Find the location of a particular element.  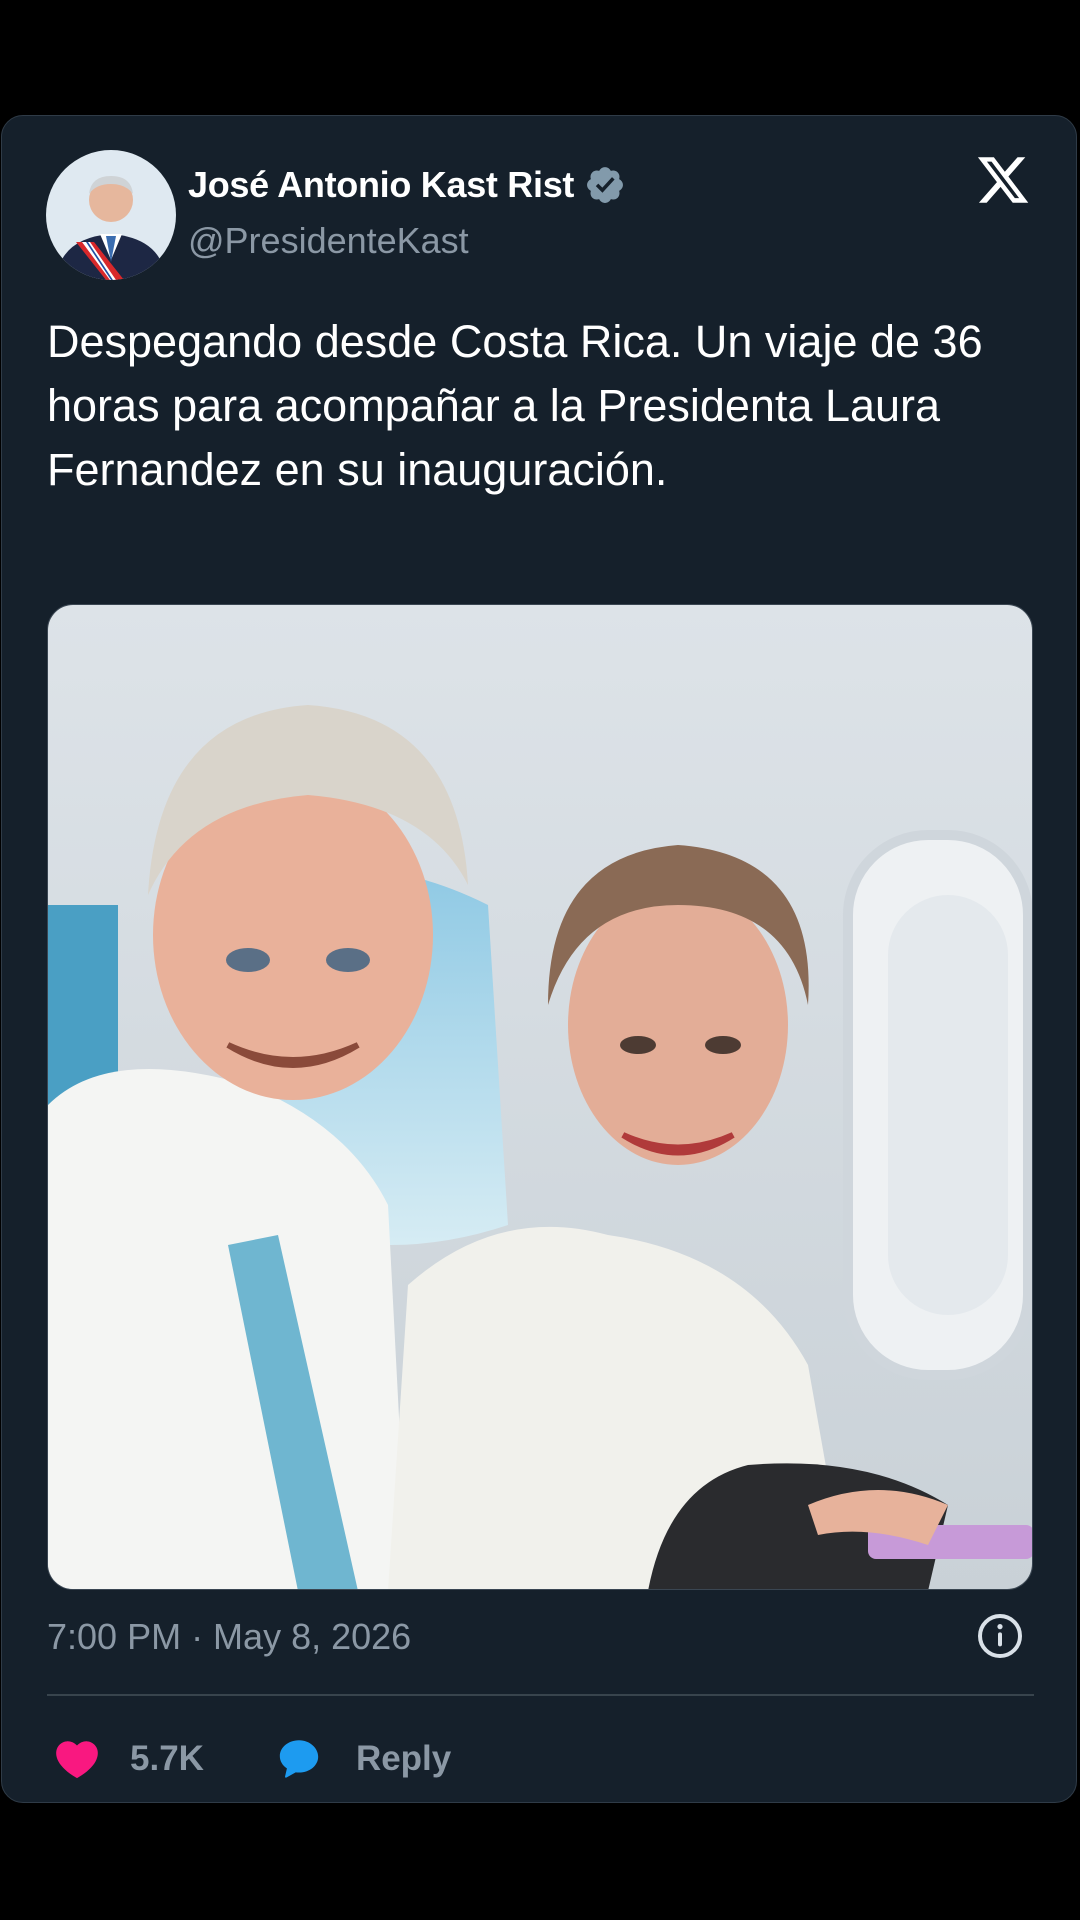

author-avatar is located at coordinates (111, 215).